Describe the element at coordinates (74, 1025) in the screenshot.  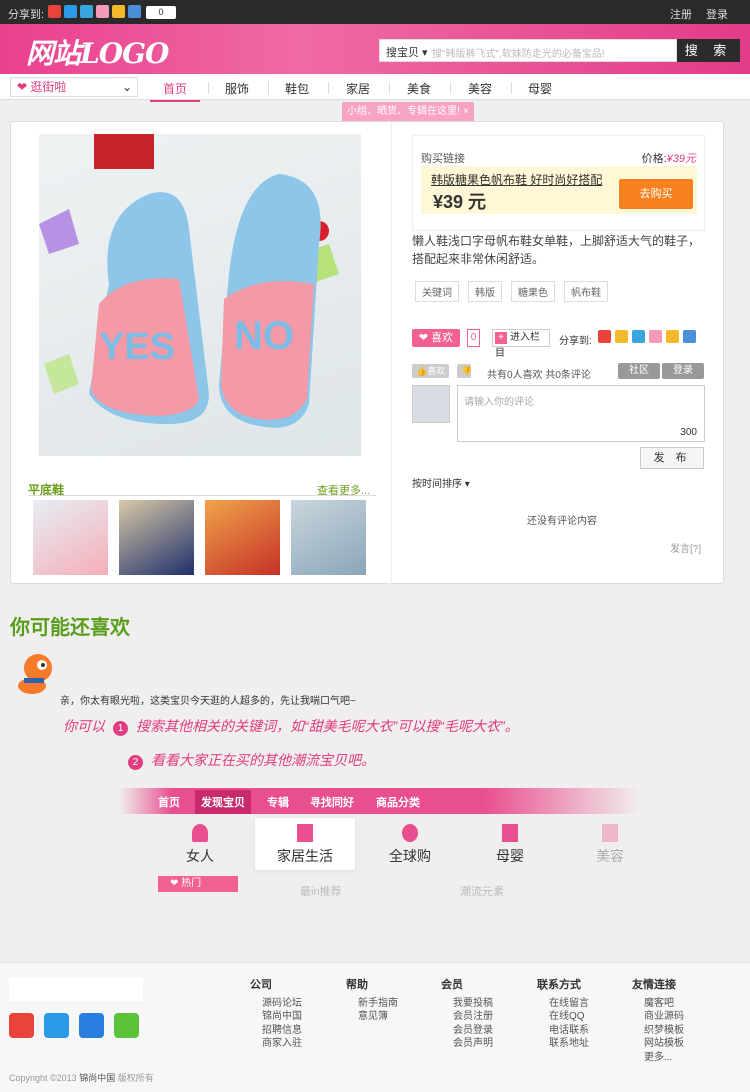
I see `social-icons` at that location.